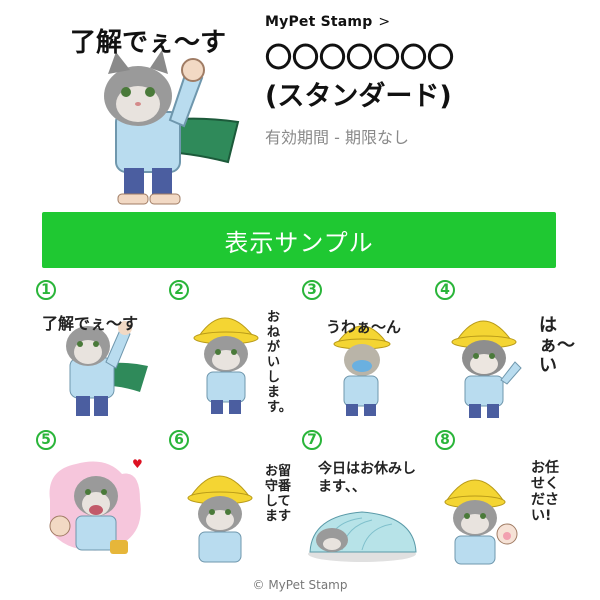  I want to click on sticker-cell: 5 ♥, so click(101, 504).